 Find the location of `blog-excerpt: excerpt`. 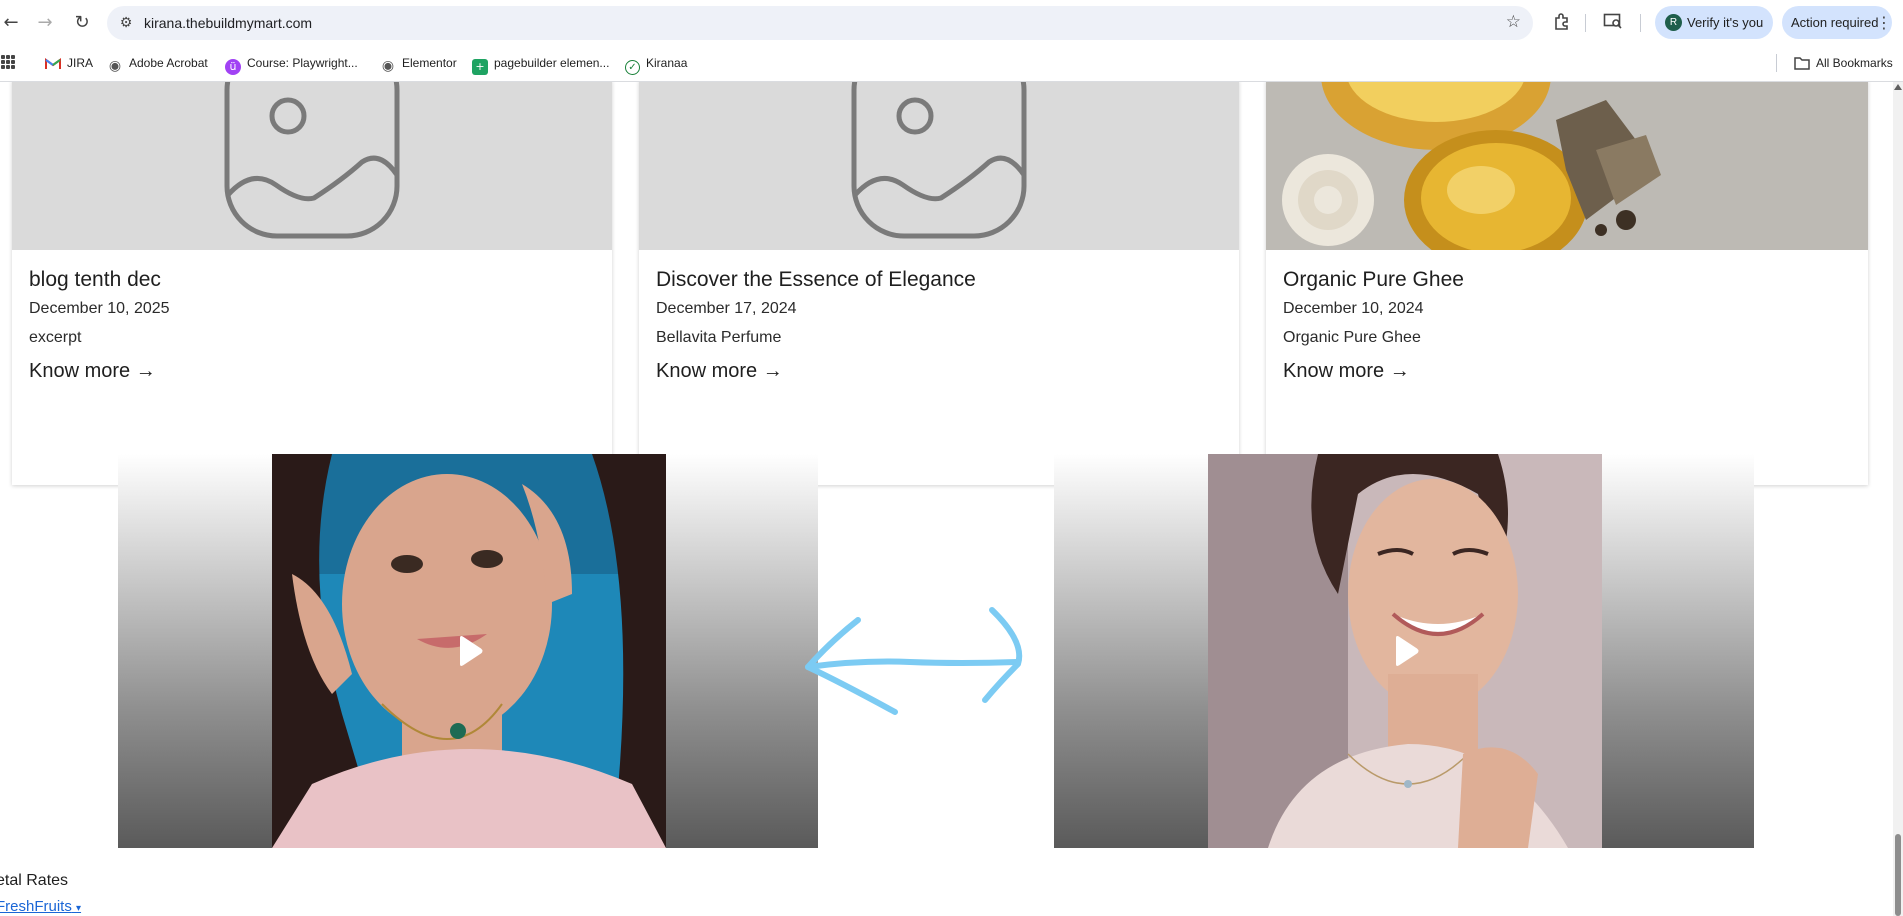

blog-excerpt: excerpt is located at coordinates (55, 337).